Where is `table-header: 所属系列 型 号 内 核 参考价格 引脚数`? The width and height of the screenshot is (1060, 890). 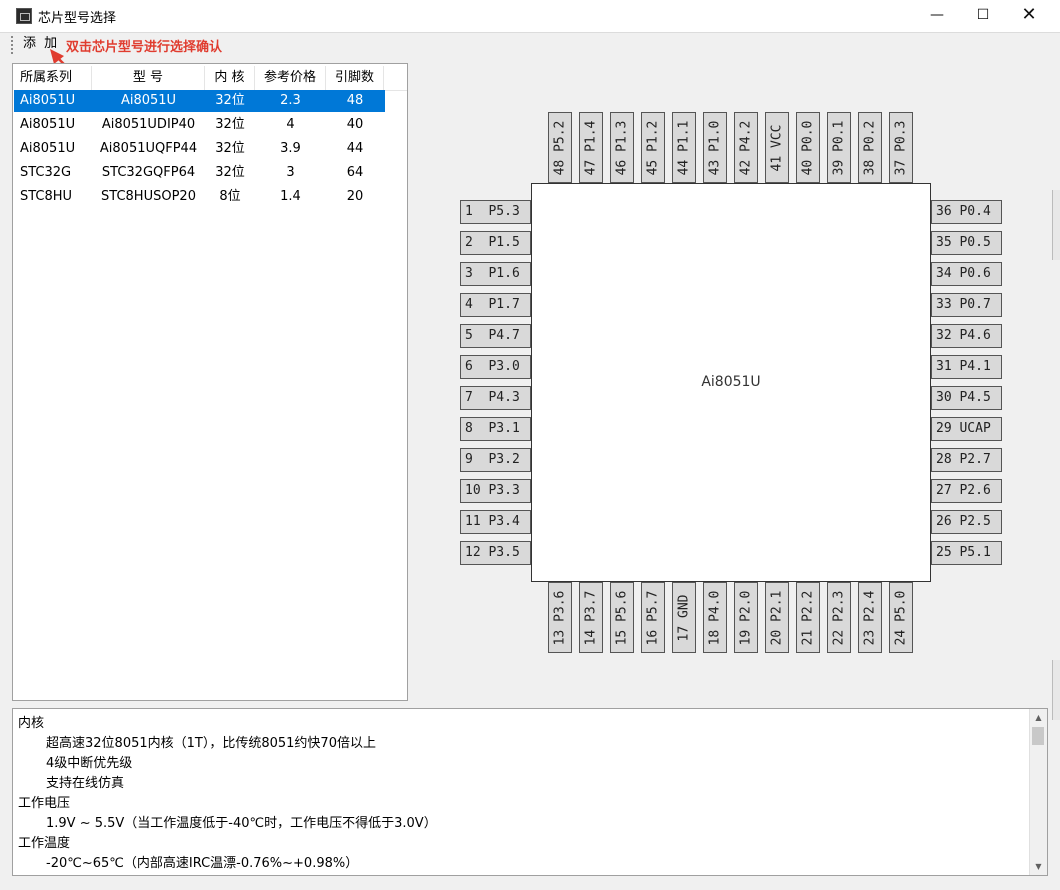
table-header: 所属系列 型 号 内 核 参考价格 引脚数 is located at coordinates (210, 78).